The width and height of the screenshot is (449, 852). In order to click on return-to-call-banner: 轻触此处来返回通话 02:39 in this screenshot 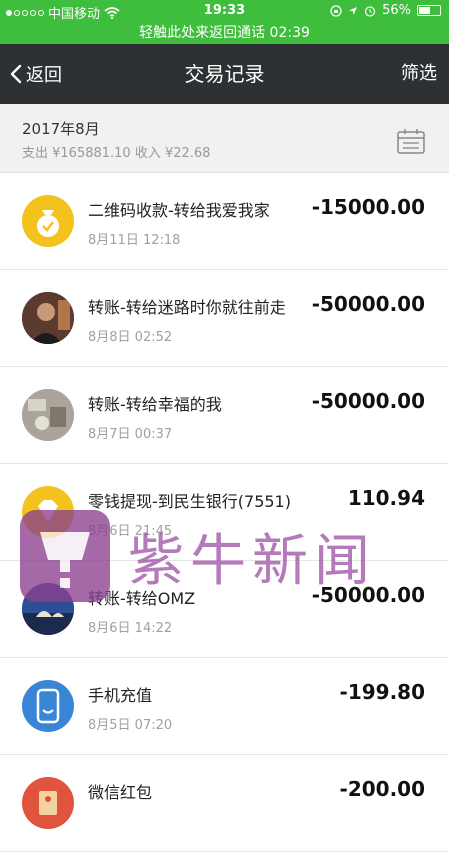, I will do `click(224, 33)`.